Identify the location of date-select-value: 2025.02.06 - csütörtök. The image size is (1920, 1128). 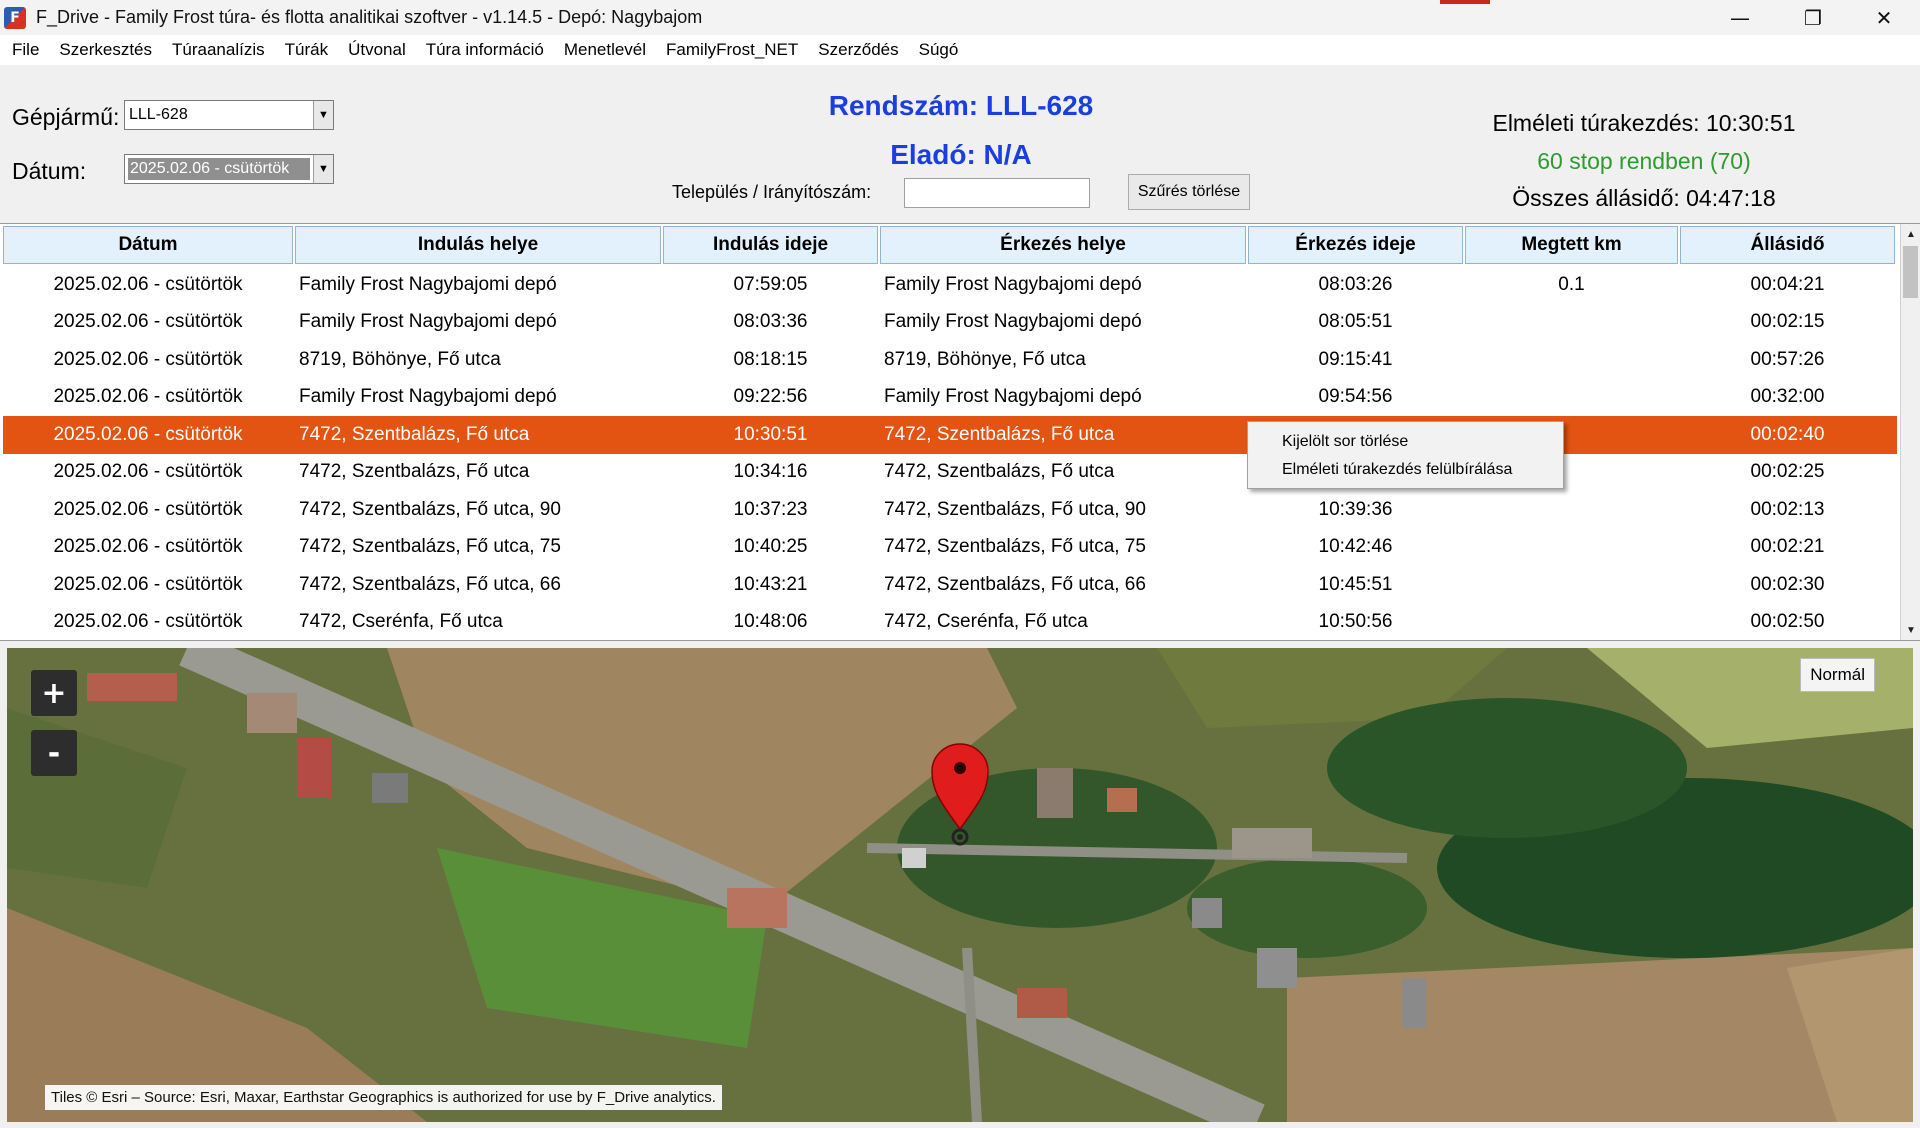
(219, 169).